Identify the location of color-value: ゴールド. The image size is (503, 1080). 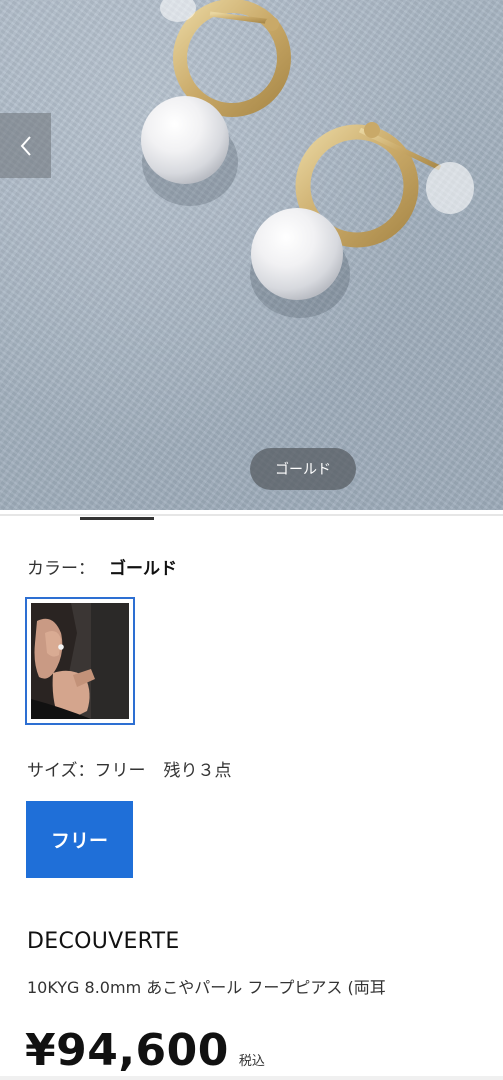
(143, 569).